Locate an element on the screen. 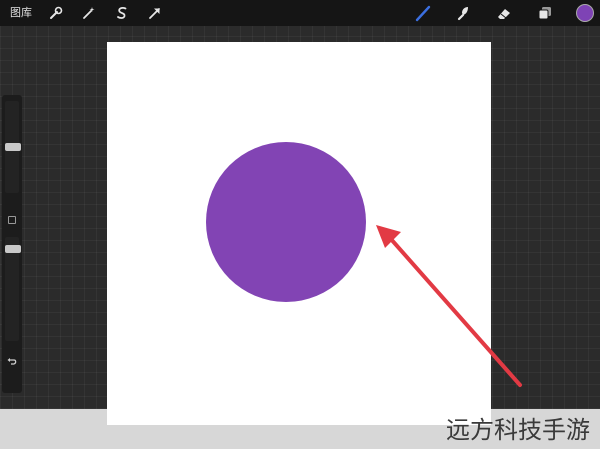 The height and width of the screenshot is (449, 600). red-arrow is located at coordinates (455, 311).